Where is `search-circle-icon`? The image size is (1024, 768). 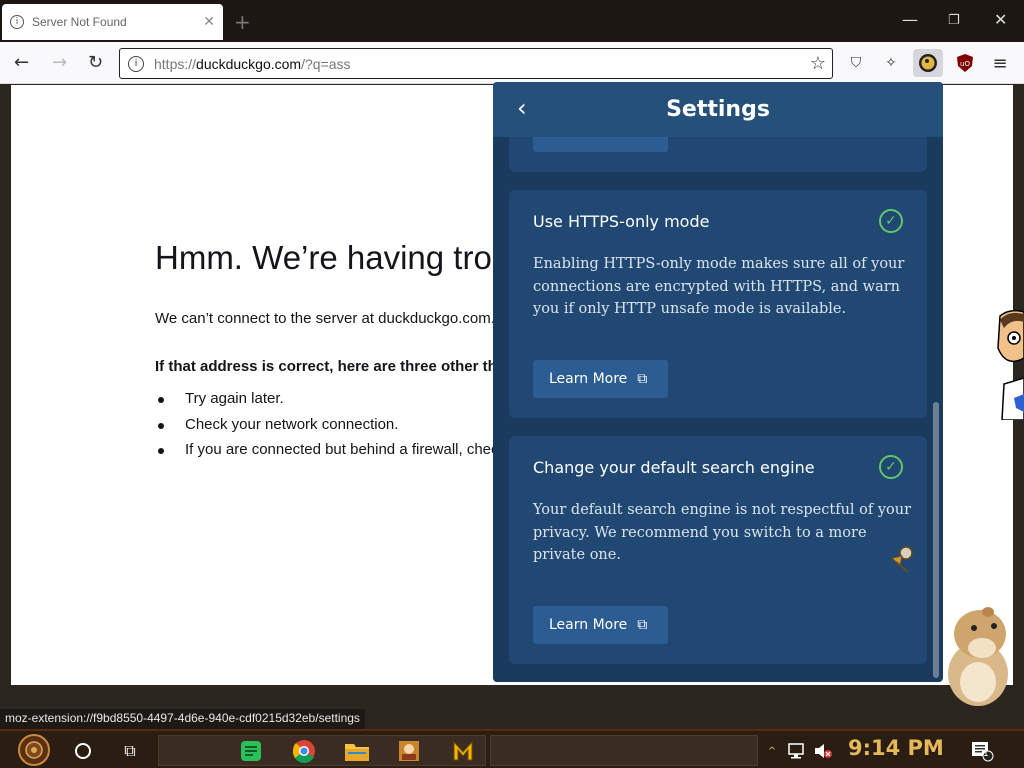 search-circle-icon is located at coordinates (83, 751).